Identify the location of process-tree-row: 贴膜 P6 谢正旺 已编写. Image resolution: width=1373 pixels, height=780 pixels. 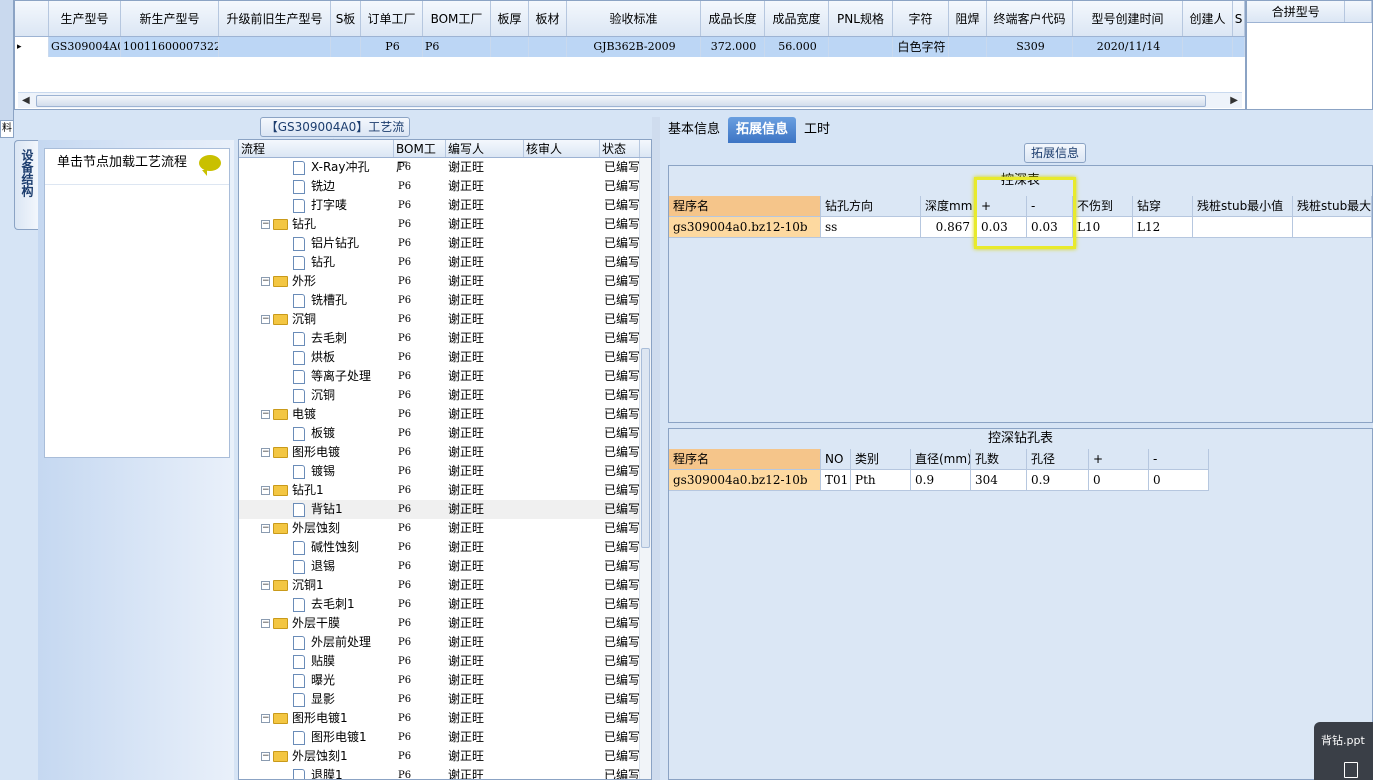
(445, 661).